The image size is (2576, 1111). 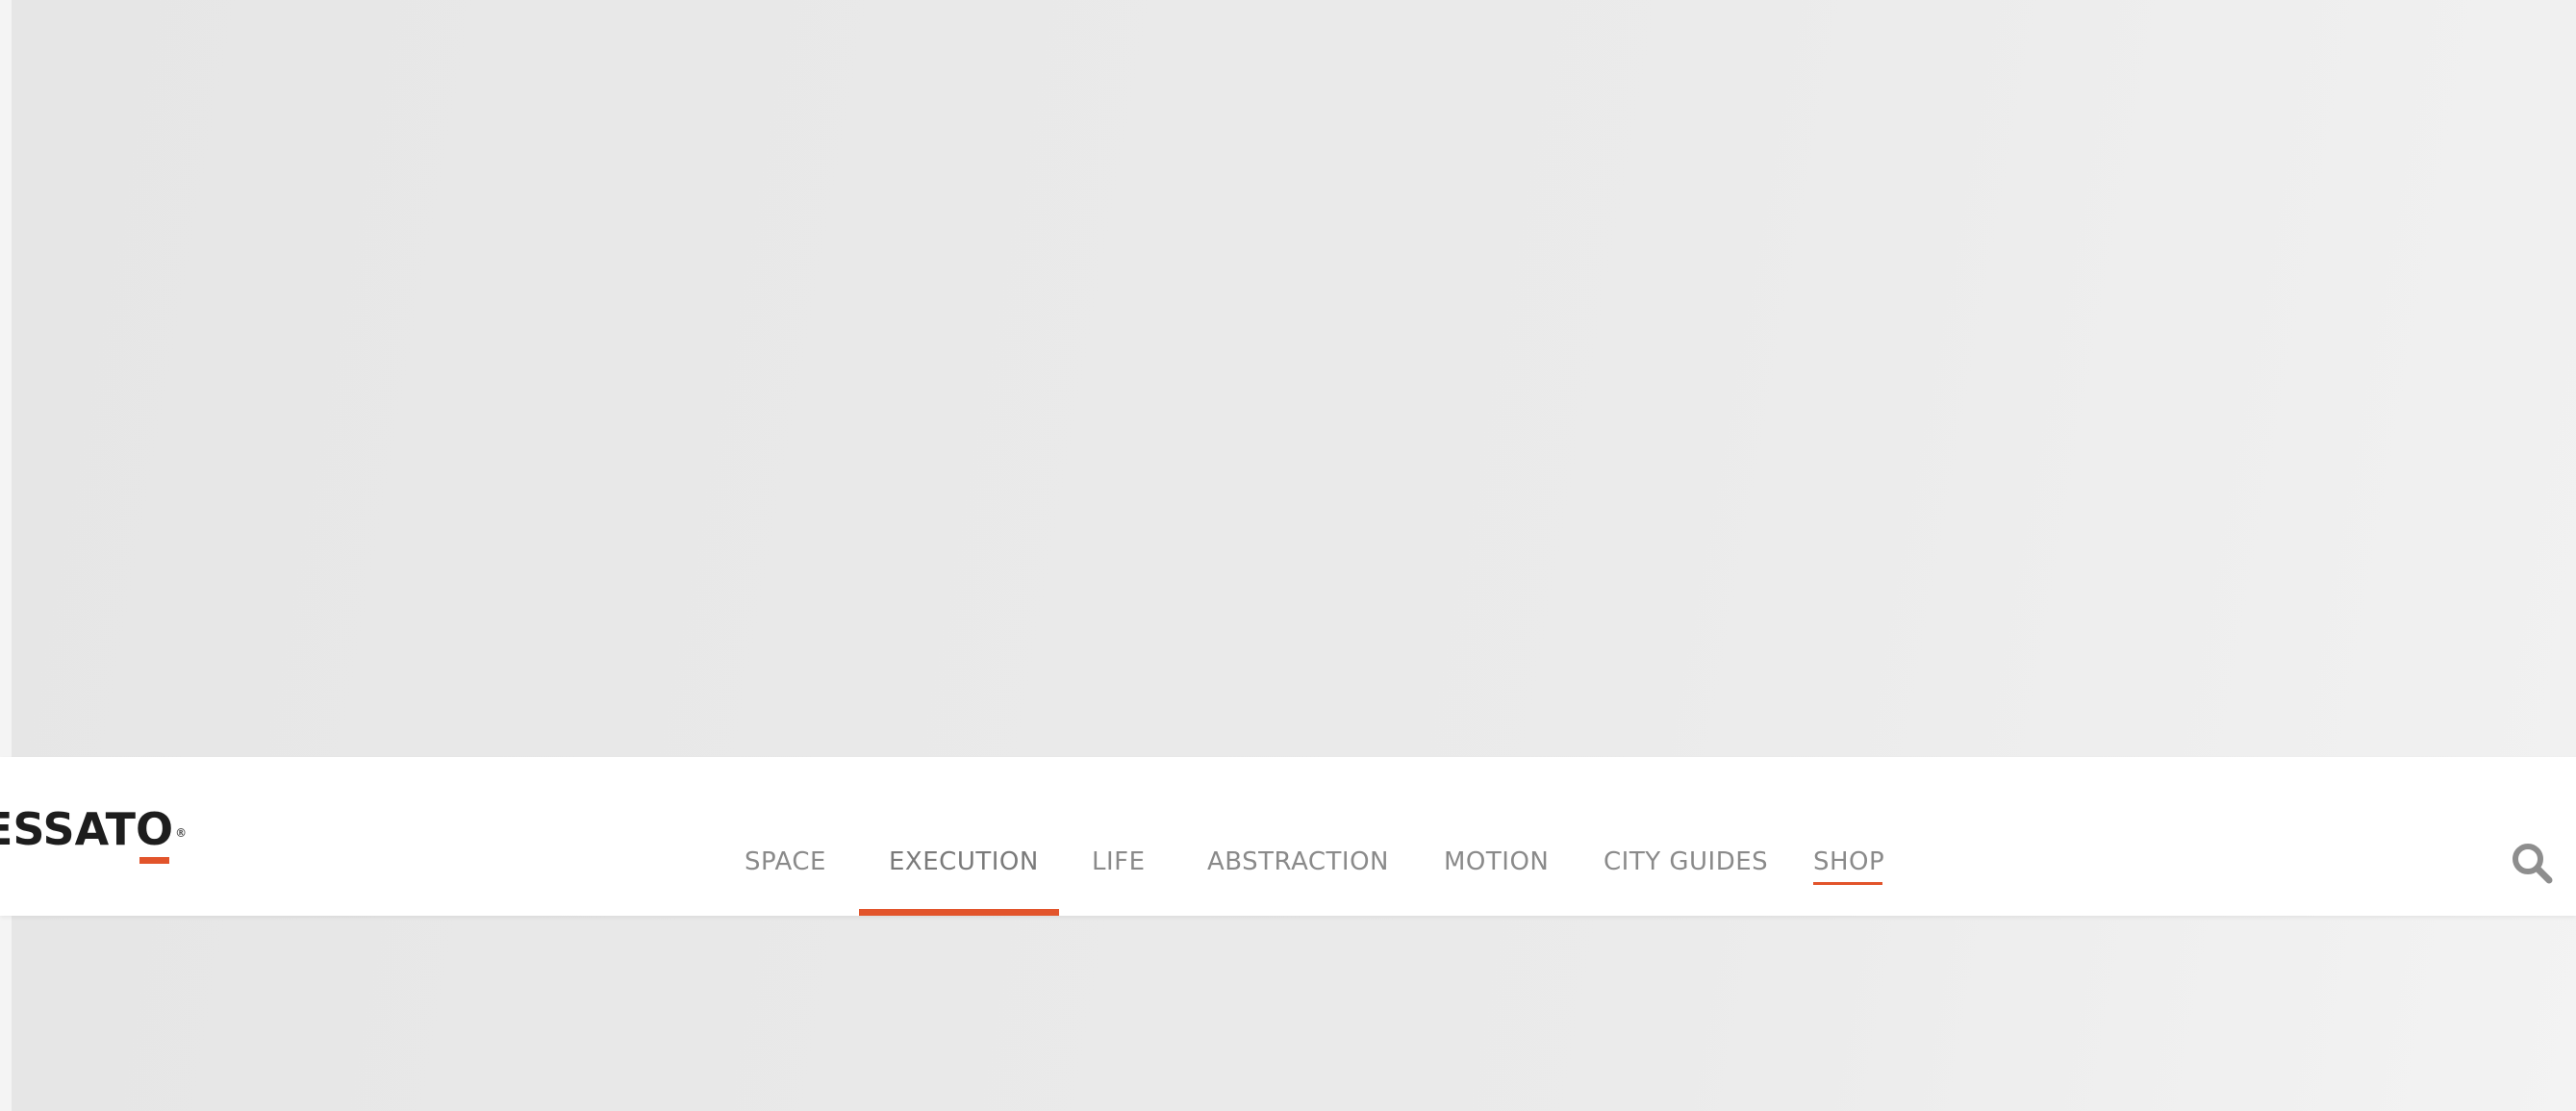 I want to click on logo-letter-o: O, so click(x=154, y=832).